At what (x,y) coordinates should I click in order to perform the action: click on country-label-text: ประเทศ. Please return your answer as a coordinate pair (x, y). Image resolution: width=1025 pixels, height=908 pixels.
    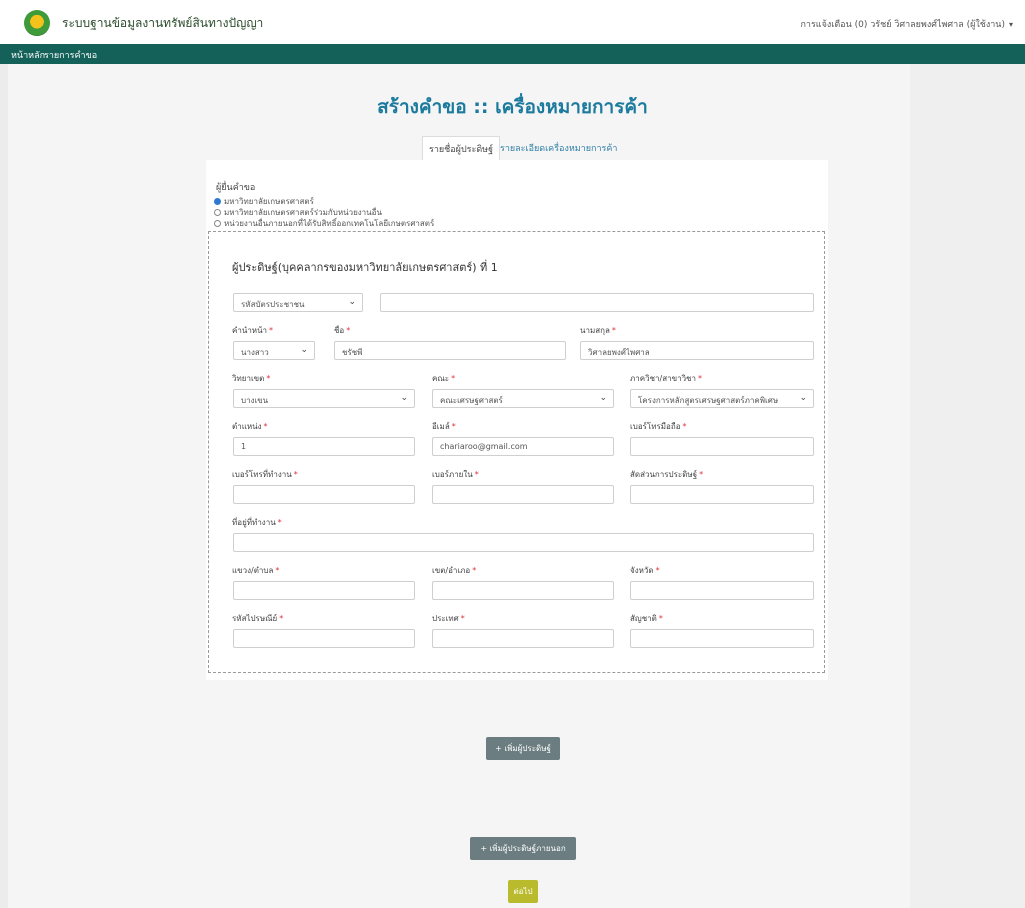
    Looking at the image, I should click on (445, 618).